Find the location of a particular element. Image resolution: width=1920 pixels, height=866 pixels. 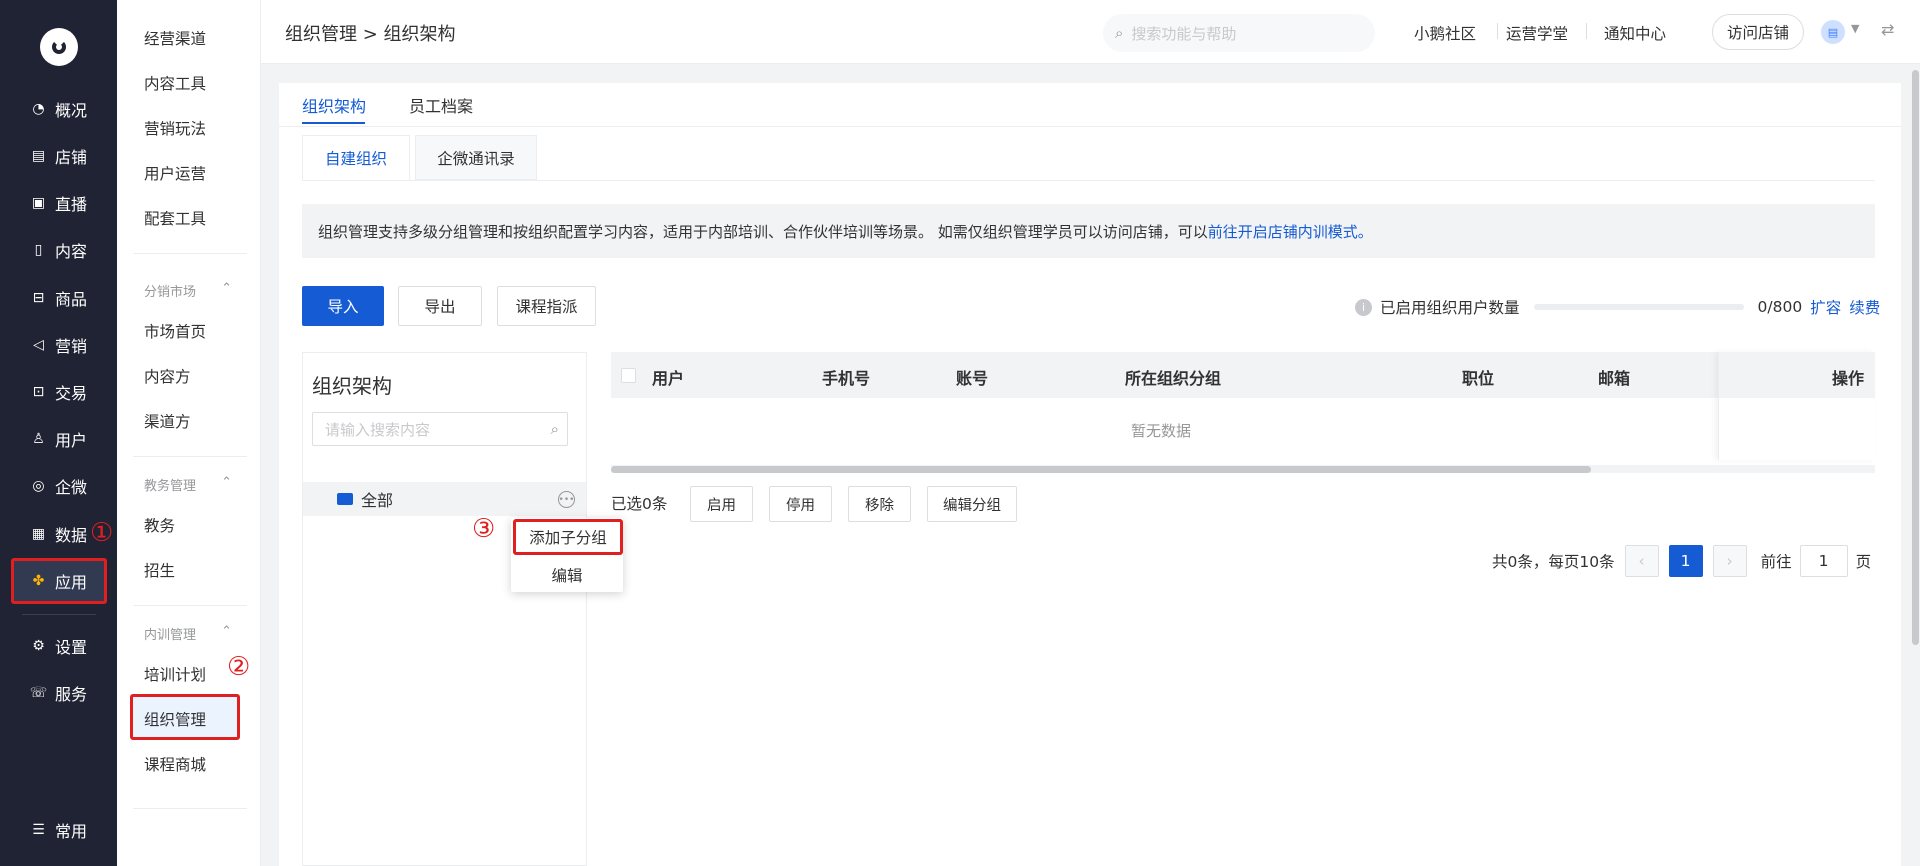

nav-item-service: ☏ 服务 is located at coordinates (72, 693).